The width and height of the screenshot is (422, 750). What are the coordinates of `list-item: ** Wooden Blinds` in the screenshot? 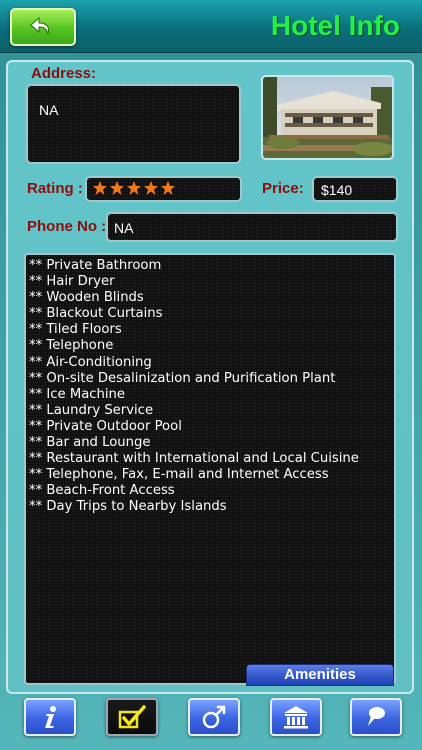 It's located at (86, 298).